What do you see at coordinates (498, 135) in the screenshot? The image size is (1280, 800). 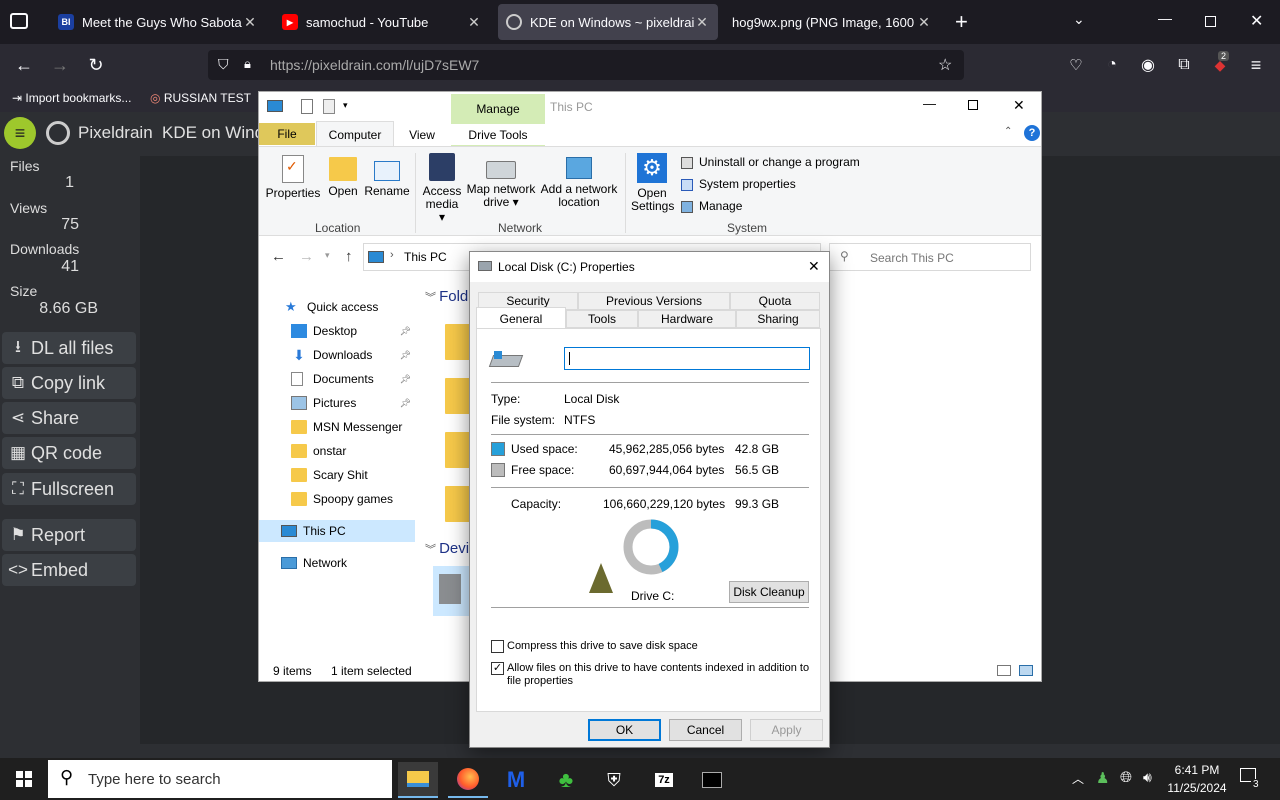 I see `tab-drive-tools: Drive Tools` at bounding box center [498, 135].